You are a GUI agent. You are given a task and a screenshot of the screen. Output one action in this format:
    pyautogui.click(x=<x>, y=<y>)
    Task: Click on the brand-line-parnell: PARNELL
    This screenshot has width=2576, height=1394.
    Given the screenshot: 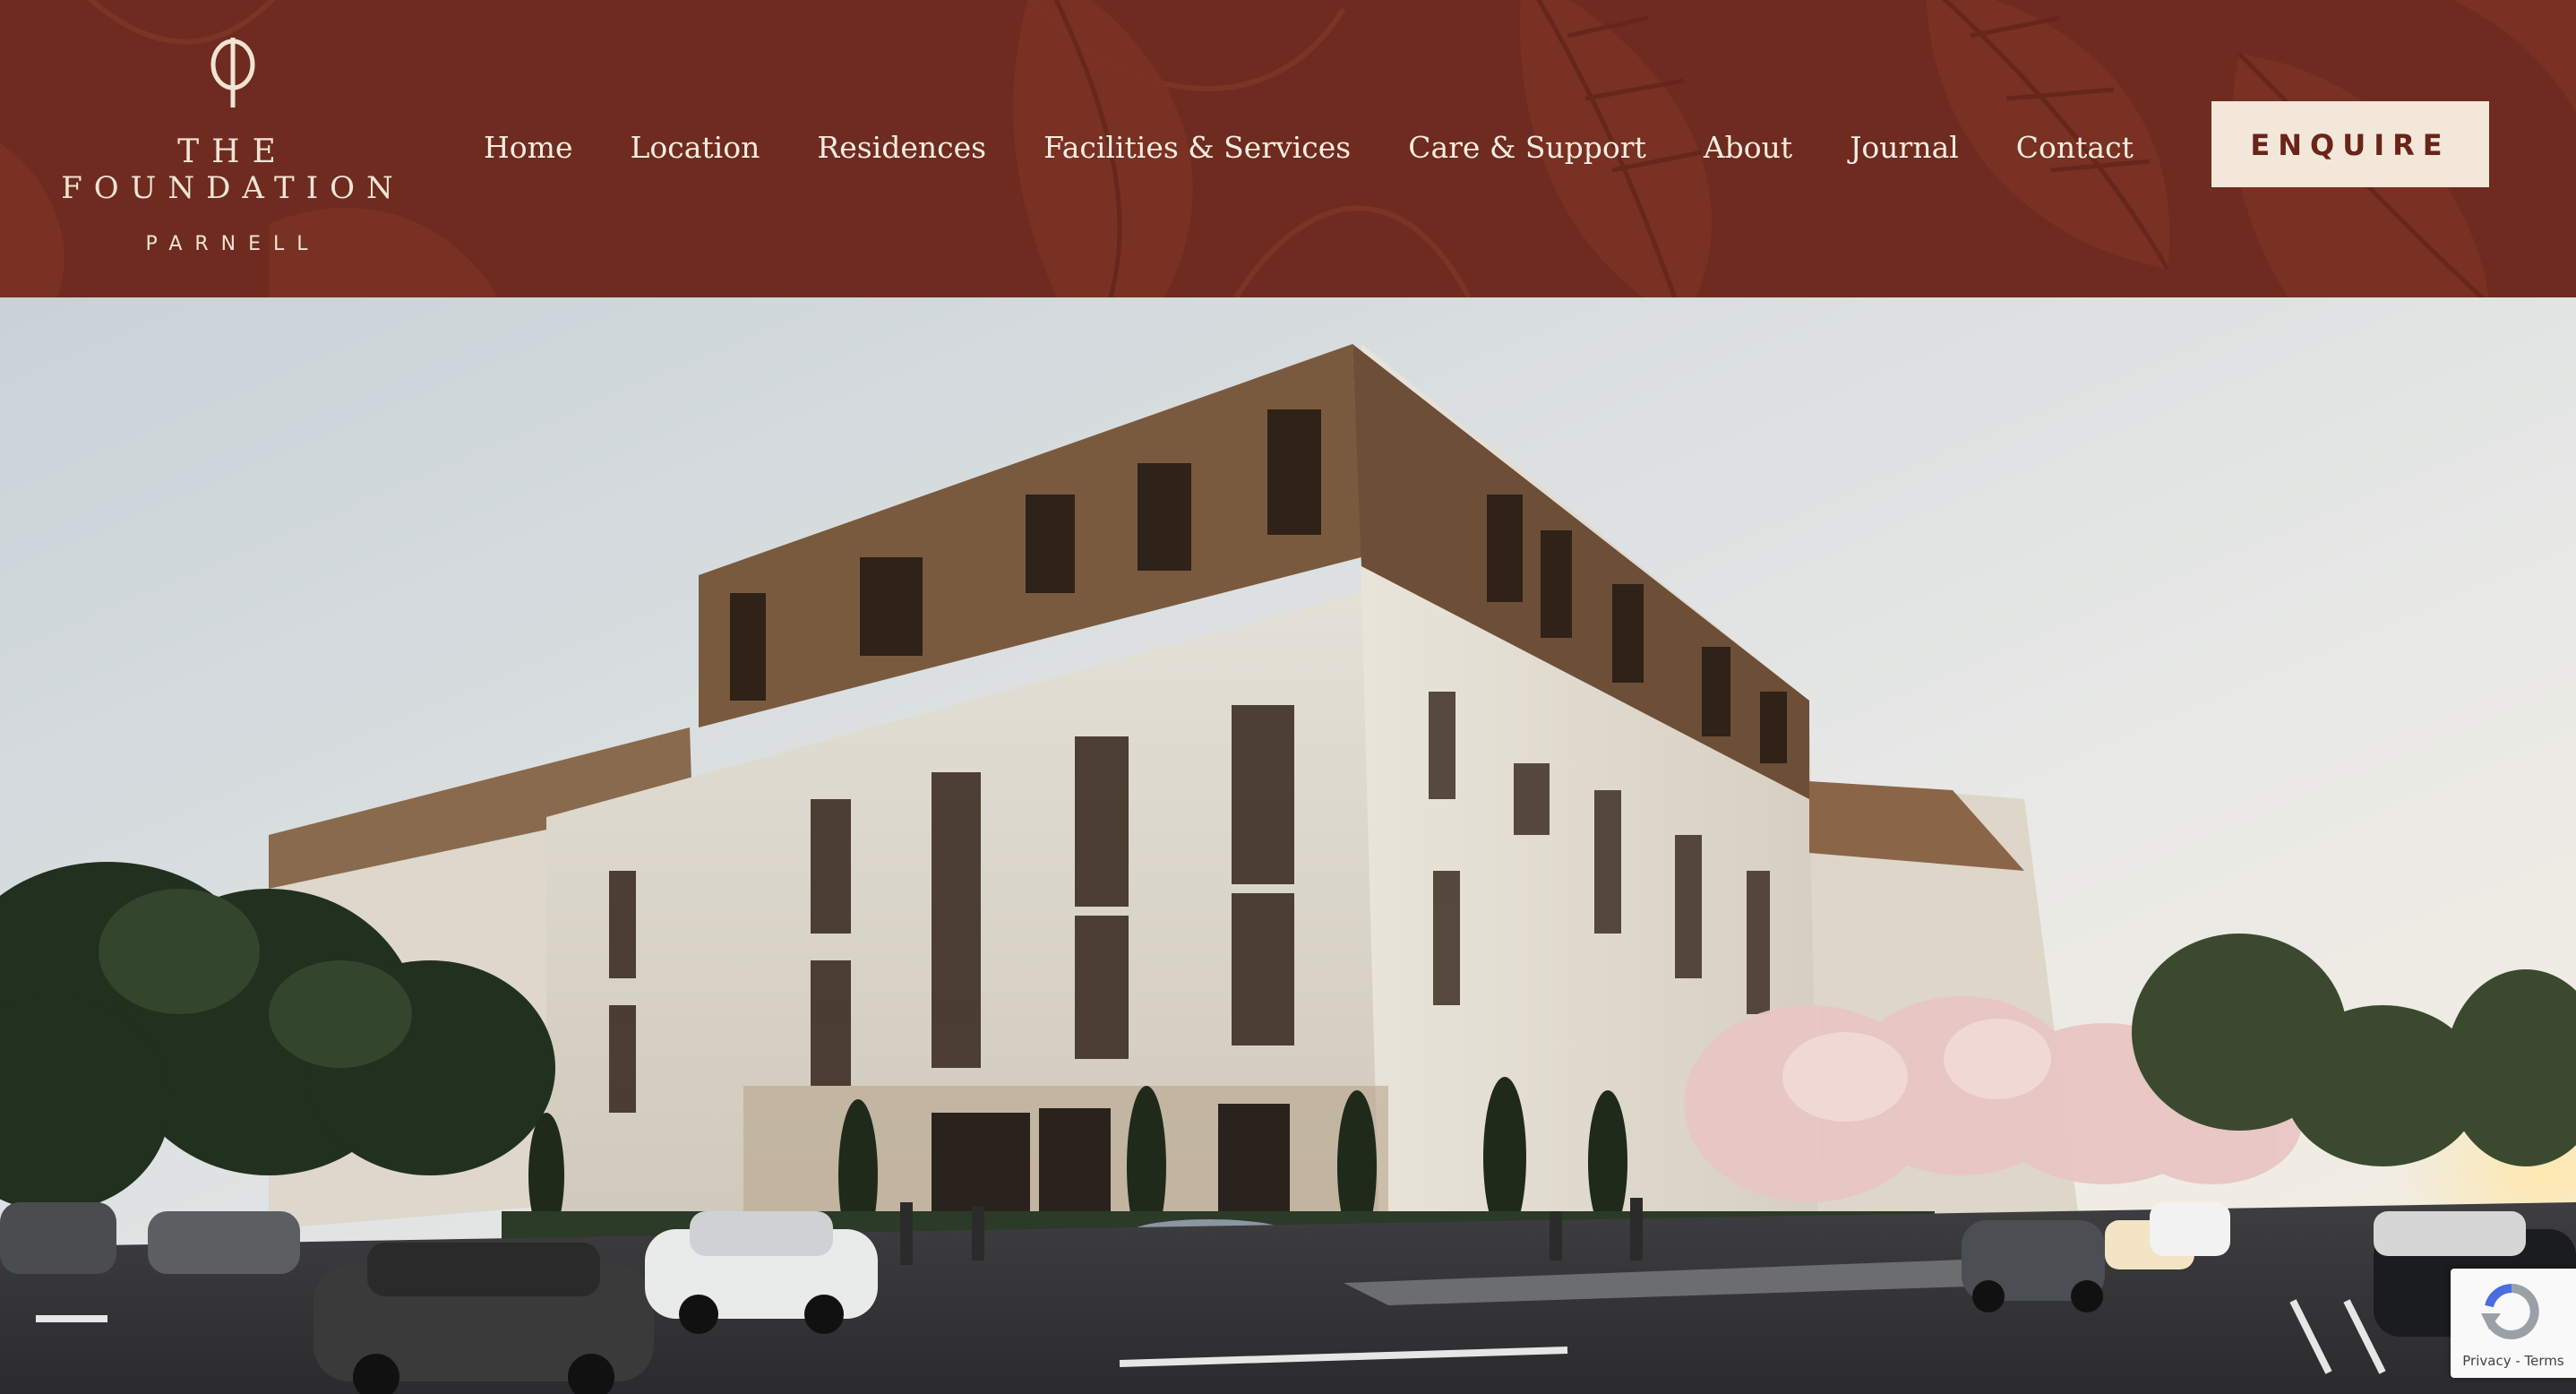 What is the action you would take?
    pyautogui.click(x=233, y=244)
    